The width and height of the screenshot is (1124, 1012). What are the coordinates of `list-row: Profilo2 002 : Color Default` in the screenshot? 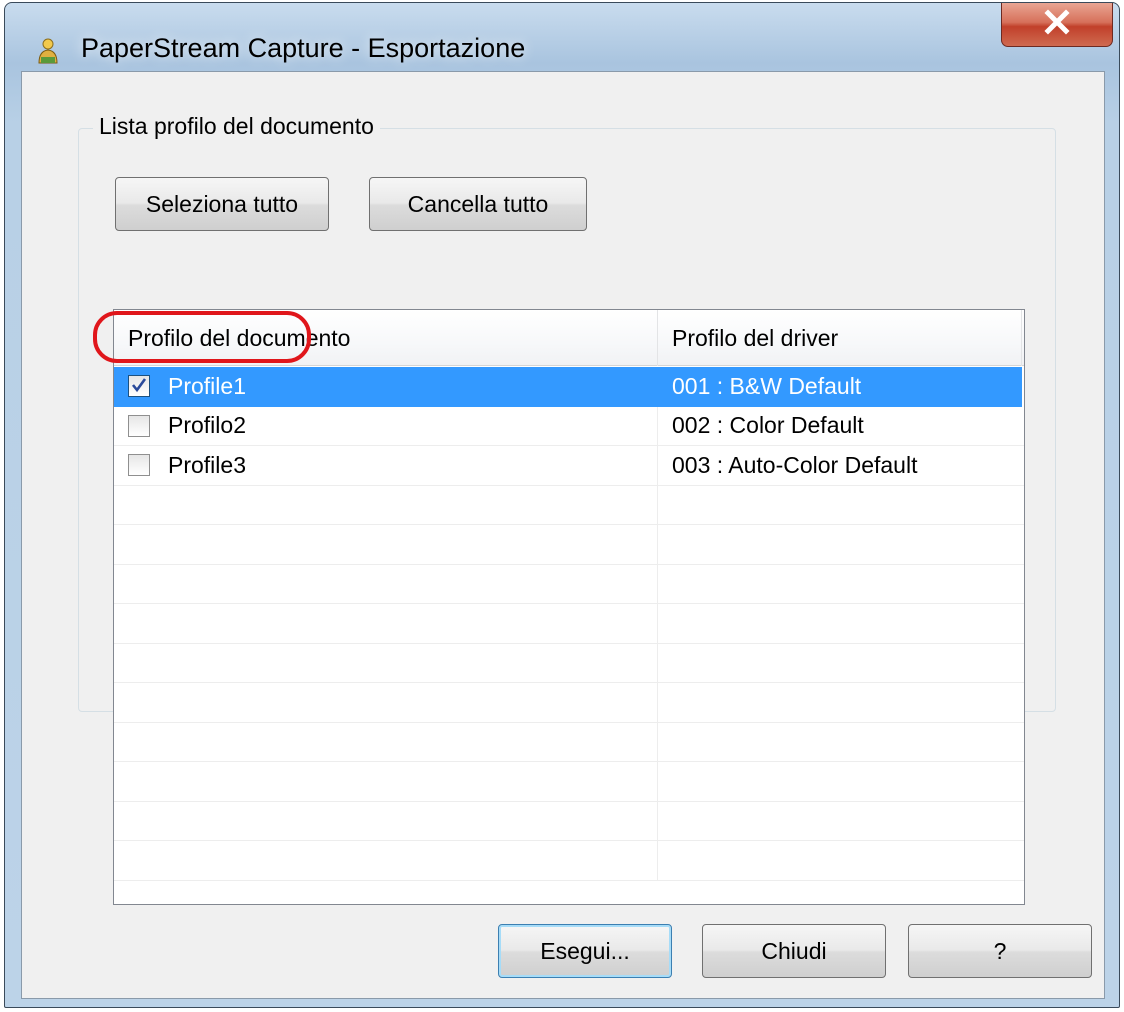 It's located at (569, 426).